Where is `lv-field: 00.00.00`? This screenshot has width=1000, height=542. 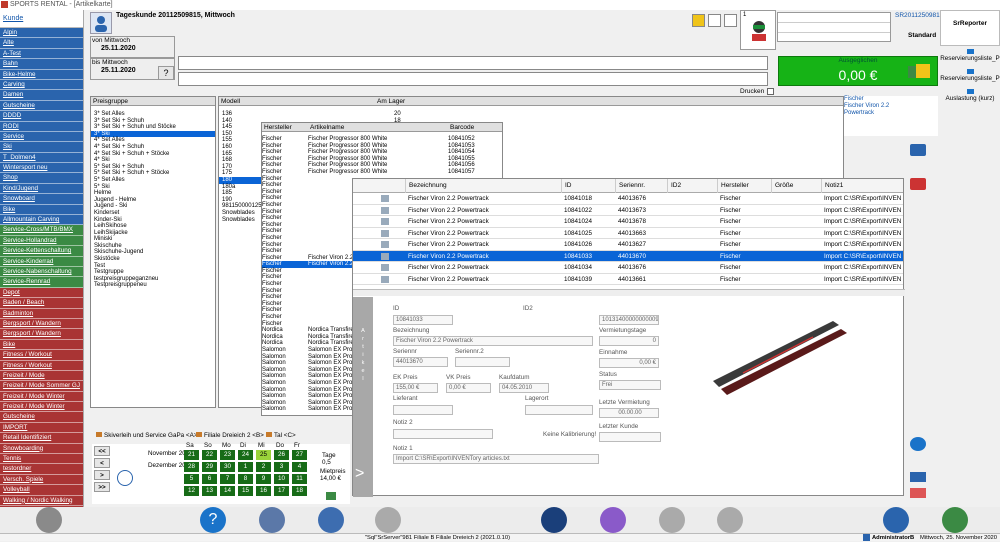
lv-field: 00.00.00 is located at coordinates (629, 413).